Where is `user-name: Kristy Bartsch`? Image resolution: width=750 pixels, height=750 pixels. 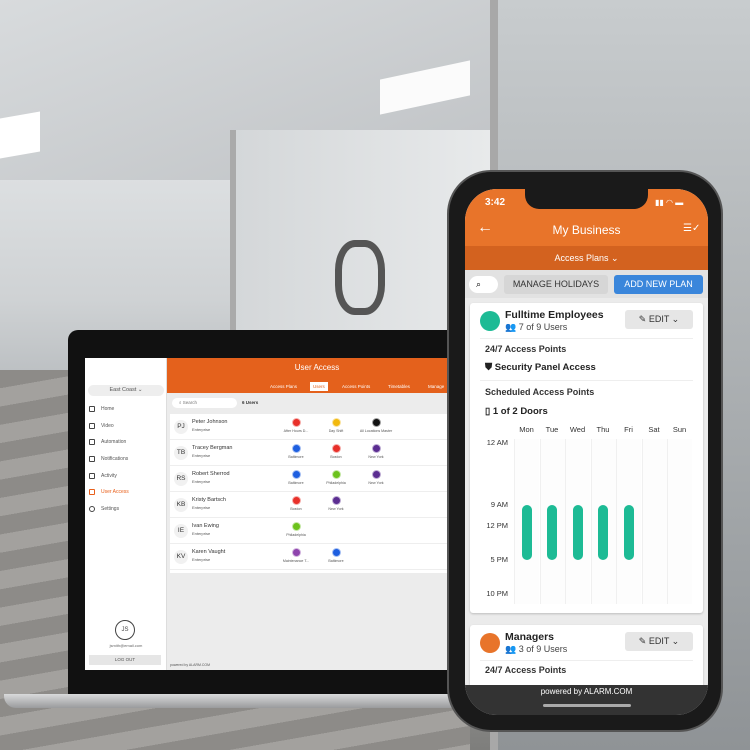 user-name: Kristy Bartsch is located at coordinates (209, 500).